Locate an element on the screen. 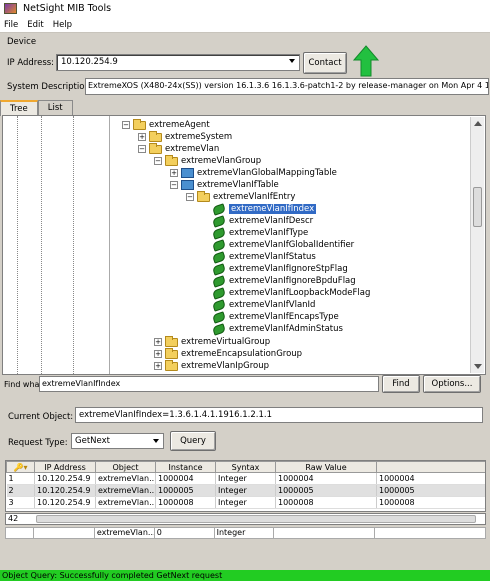  tree-leaf-vlanifdescr: extremeVlanIfDescr is located at coordinates (263, 221).